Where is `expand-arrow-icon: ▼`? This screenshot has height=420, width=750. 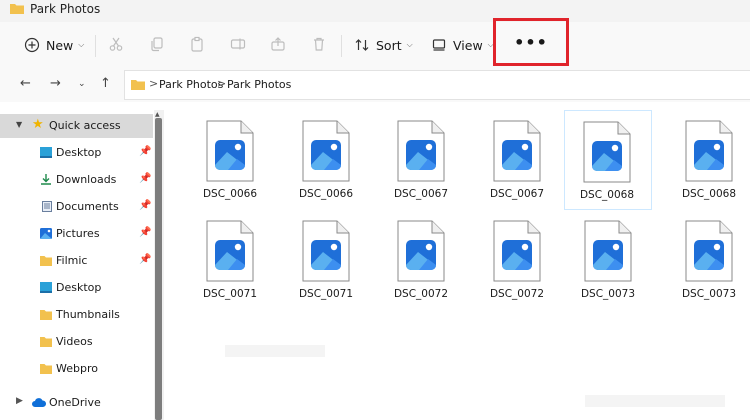 expand-arrow-icon: ▼ is located at coordinates (19, 124).